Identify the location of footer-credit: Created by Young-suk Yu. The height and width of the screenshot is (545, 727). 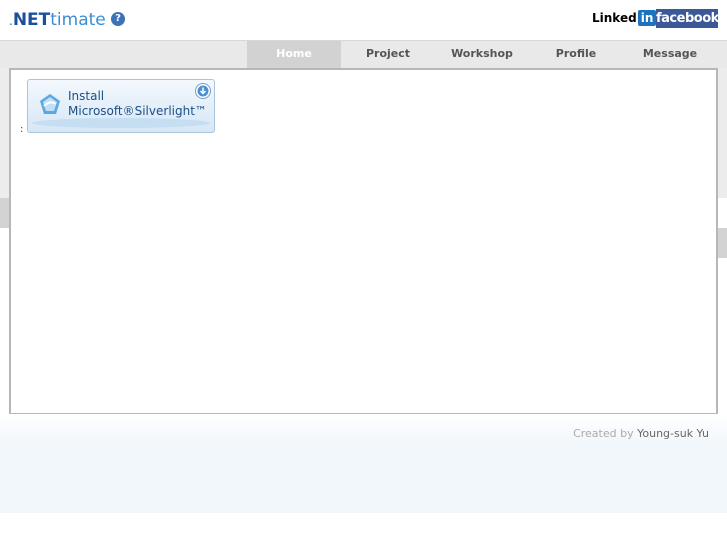
(641, 433).